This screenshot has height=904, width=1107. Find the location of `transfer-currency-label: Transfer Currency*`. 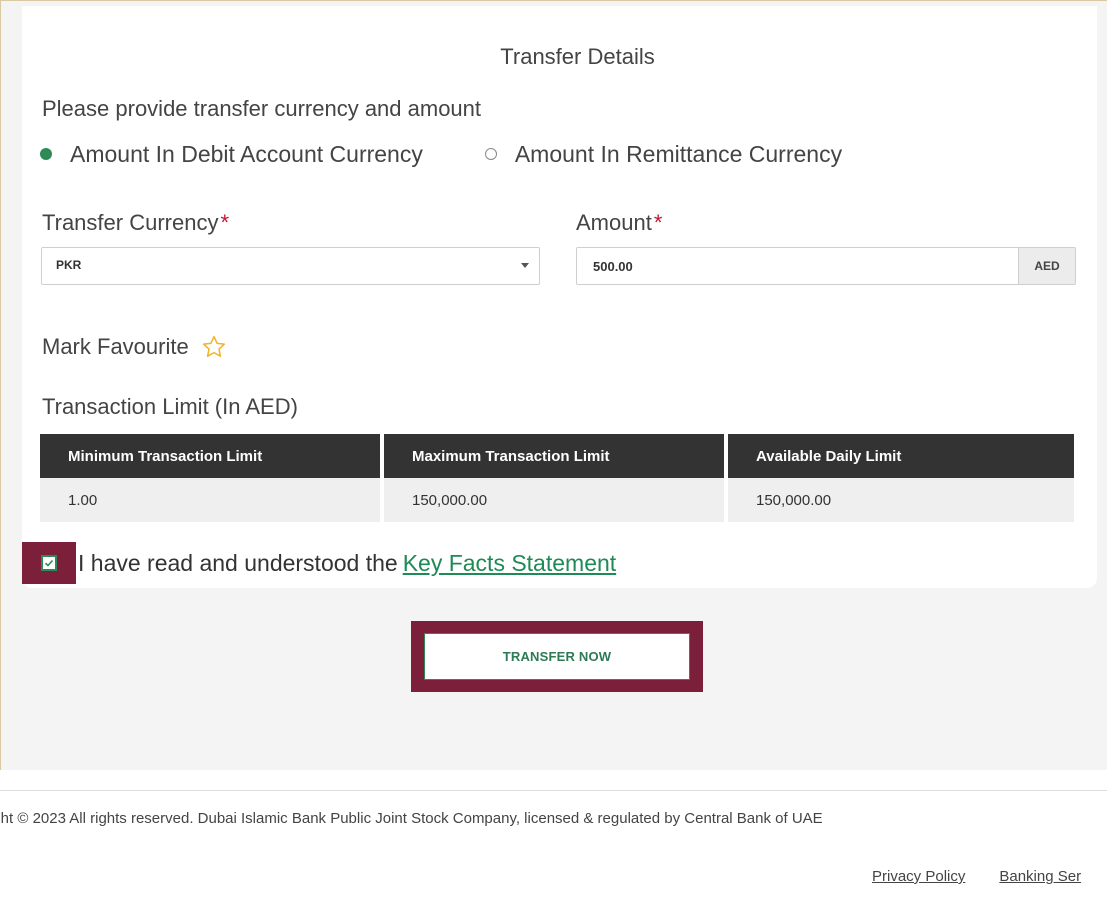

transfer-currency-label: Transfer Currency* is located at coordinates (135, 223).